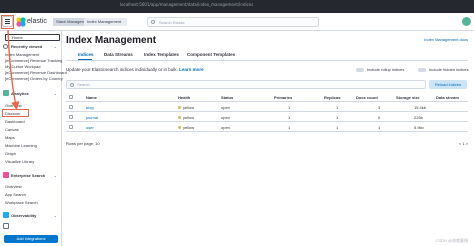 Image resolution: width=474 pixels, height=246 pixels. What do you see at coordinates (17, 37) in the screenshot?
I see `sidebar-home-label: Home` at bounding box center [17, 37].